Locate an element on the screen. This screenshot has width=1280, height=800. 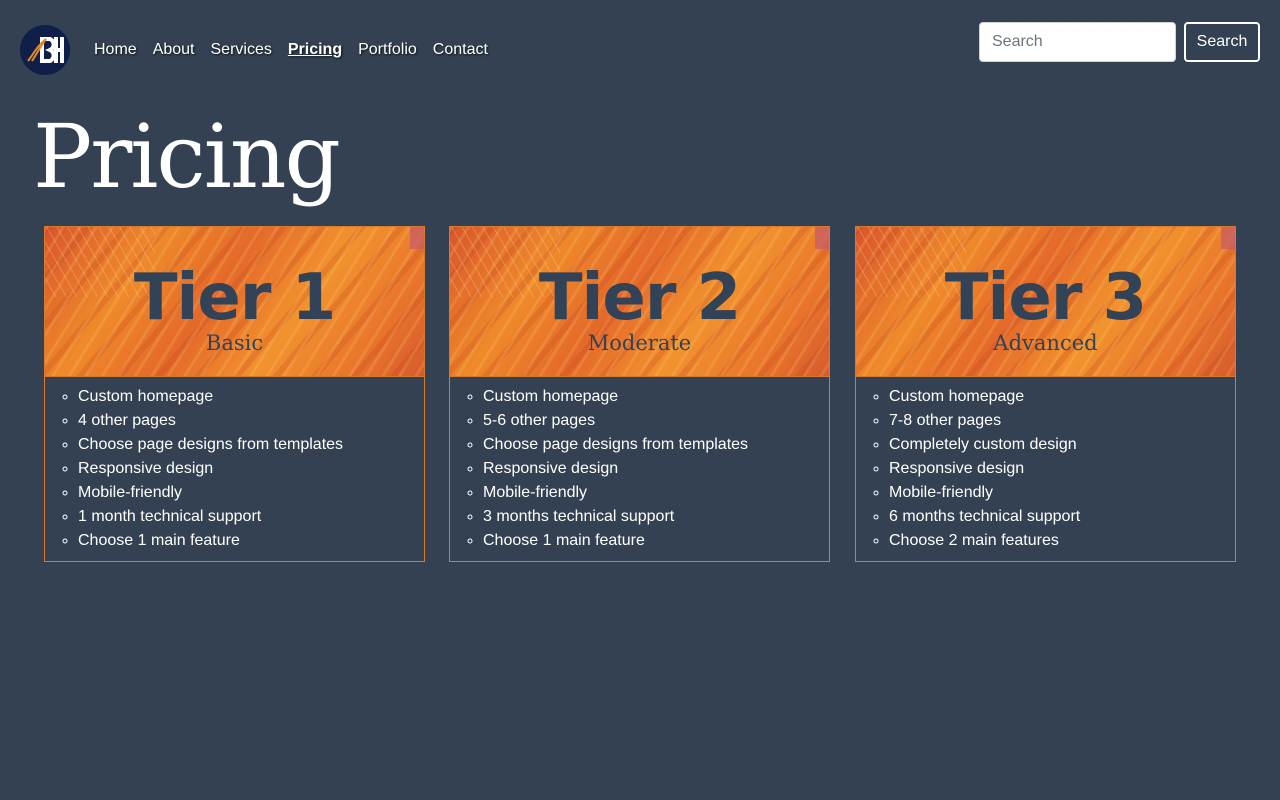
nav-link-portfolio: Portfolio is located at coordinates (387, 50).